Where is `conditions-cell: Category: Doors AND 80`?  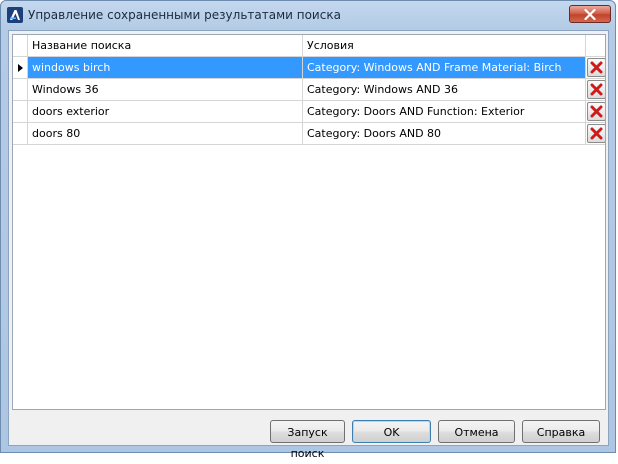
conditions-cell: Category: Doors AND 80 is located at coordinates (444, 133).